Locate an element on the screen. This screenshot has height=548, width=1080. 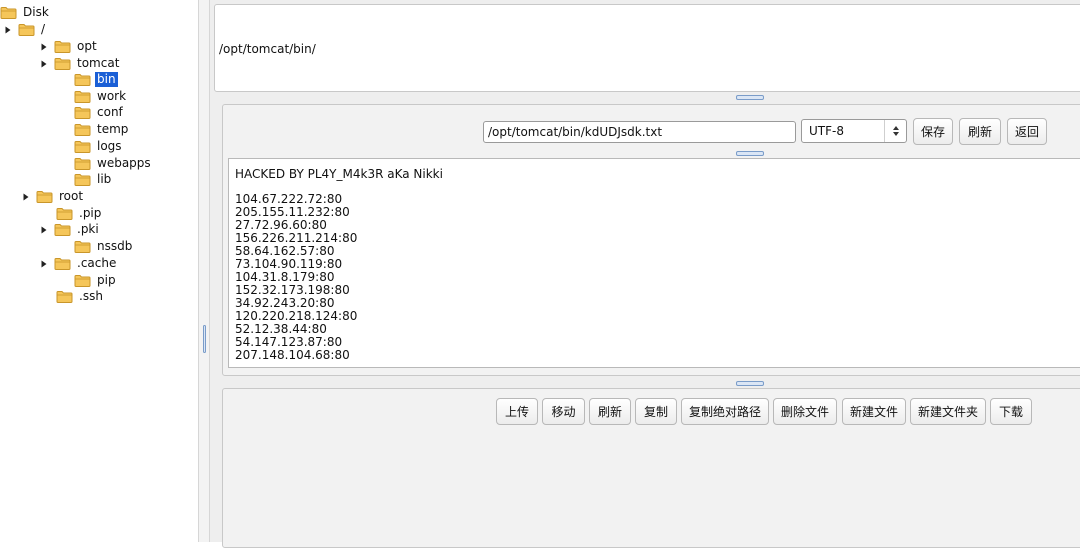
tree-node-label: lib is located at coordinates (104, 179).